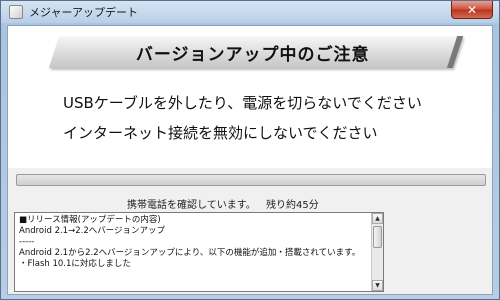 This screenshot has width=500, height=300. I want to click on release-info-line: ■リリース情報(アップデートの内容), so click(90, 220).